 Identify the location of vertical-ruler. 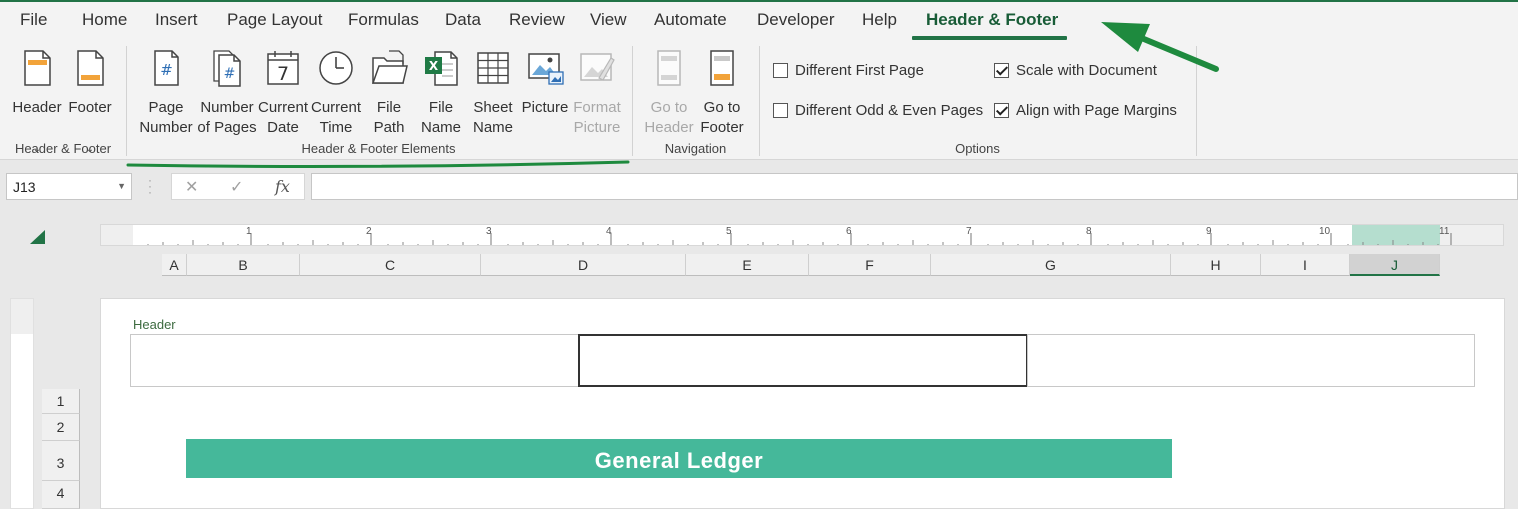
(22, 403).